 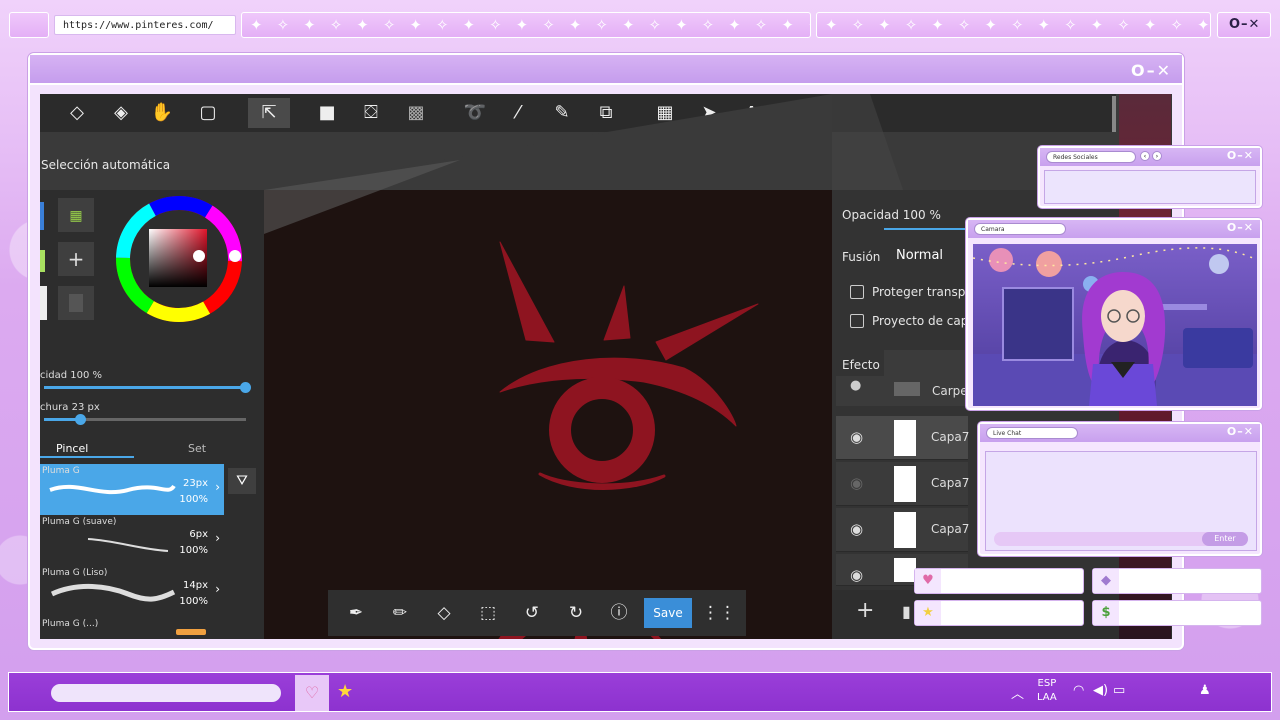 What do you see at coordinates (922, 292) in the screenshot?
I see `protect-alpha-label: Proteger transpa` at bounding box center [922, 292].